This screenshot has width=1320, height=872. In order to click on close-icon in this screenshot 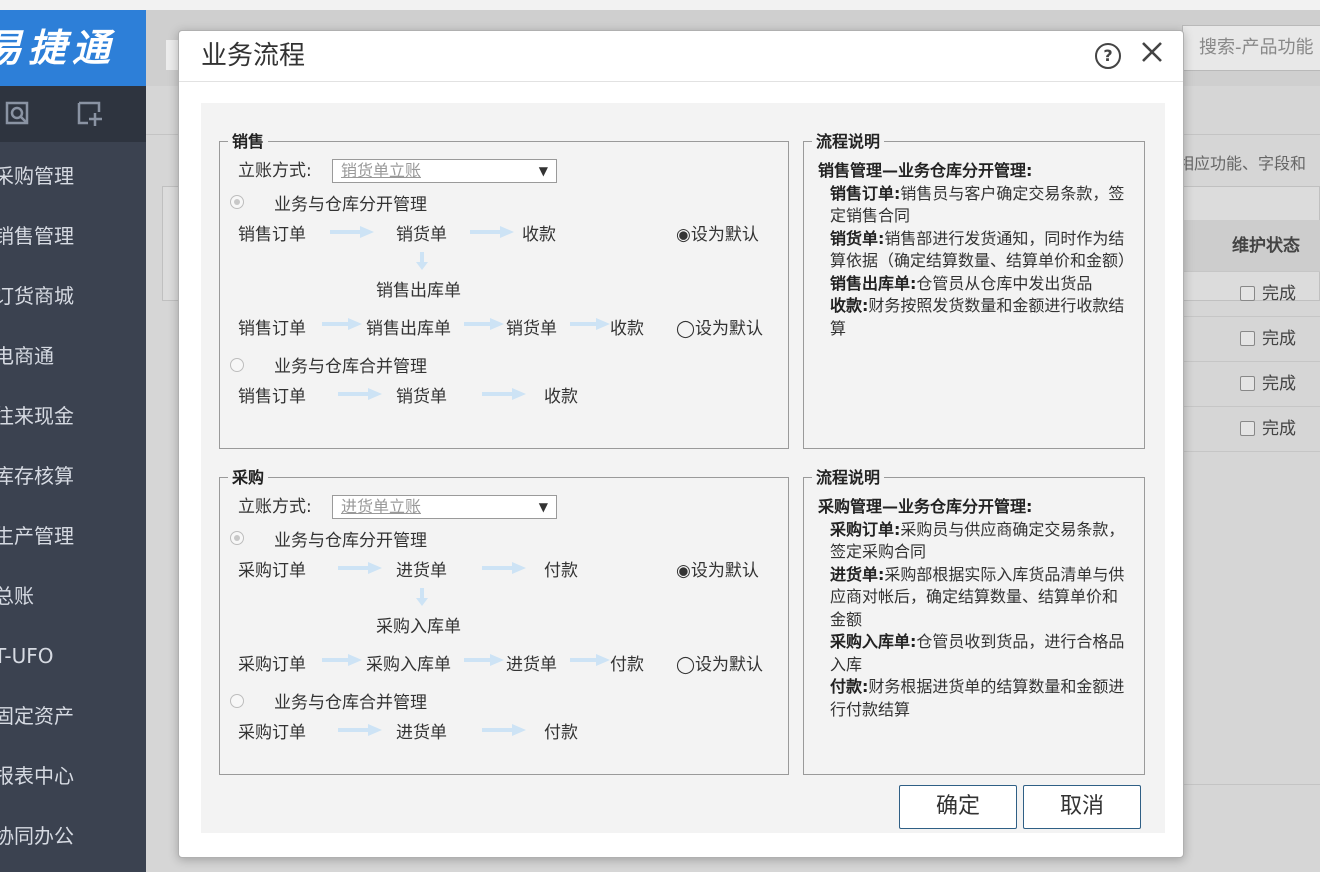, I will do `click(1152, 52)`.